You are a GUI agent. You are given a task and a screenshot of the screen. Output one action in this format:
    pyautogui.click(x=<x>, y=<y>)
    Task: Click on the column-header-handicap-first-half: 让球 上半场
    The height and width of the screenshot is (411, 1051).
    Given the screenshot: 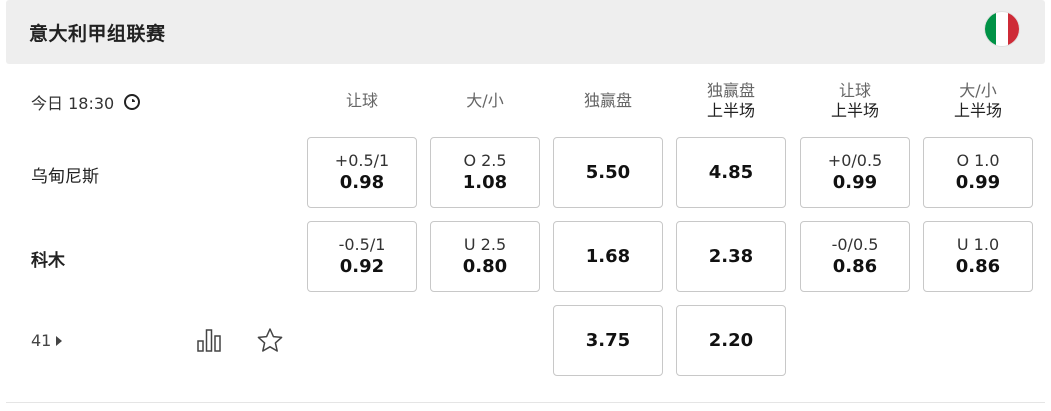 What is the action you would take?
    pyautogui.click(x=855, y=101)
    